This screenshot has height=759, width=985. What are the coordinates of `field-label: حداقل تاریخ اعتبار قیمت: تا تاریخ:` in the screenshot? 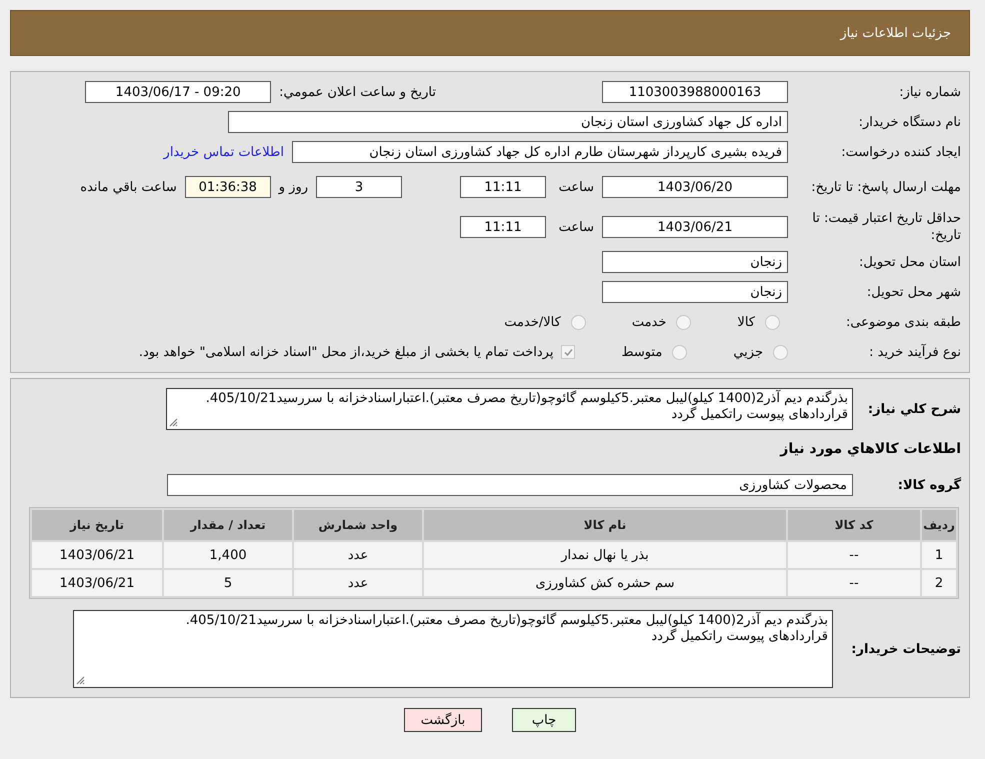 It's located at (886, 227).